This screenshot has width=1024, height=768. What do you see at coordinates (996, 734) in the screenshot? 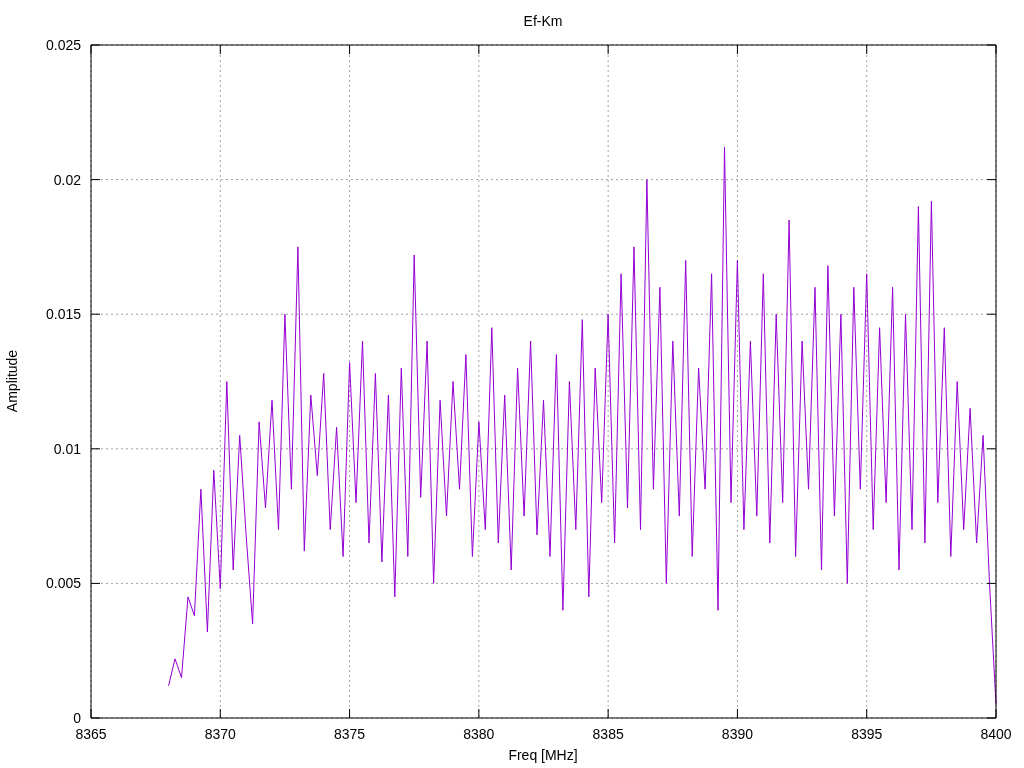
I see `x-tick-label: 8400` at bounding box center [996, 734].